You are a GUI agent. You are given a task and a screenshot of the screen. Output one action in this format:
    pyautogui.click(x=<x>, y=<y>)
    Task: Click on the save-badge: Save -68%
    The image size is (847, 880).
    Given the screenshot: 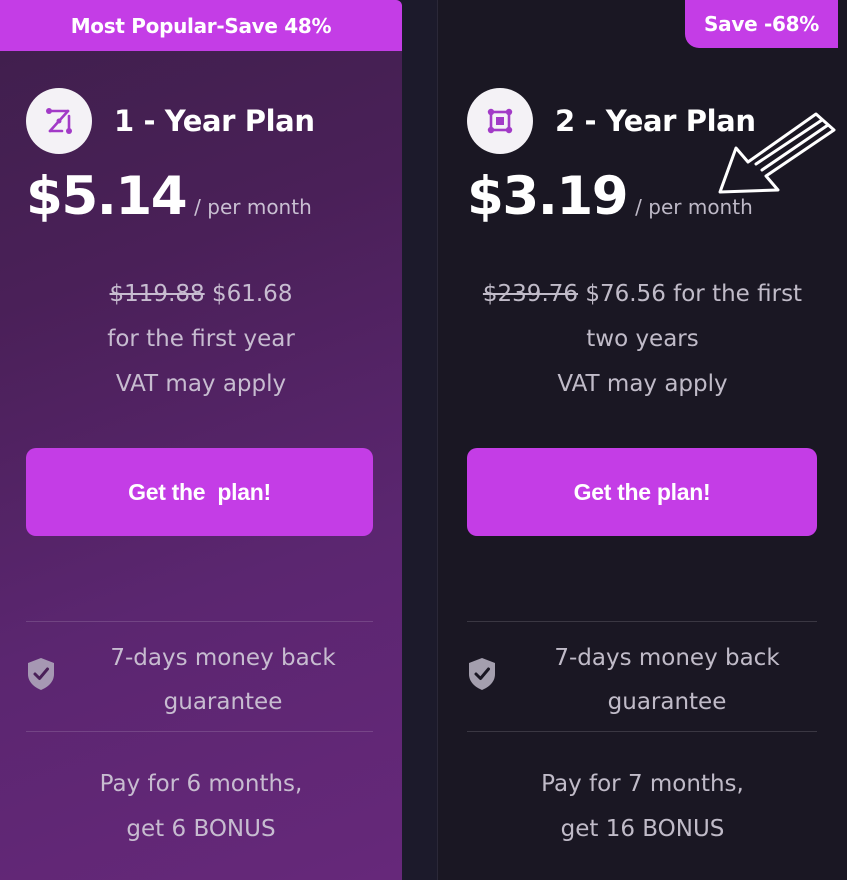 What is the action you would take?
    pyautogui.click(x=761, y=24)
    